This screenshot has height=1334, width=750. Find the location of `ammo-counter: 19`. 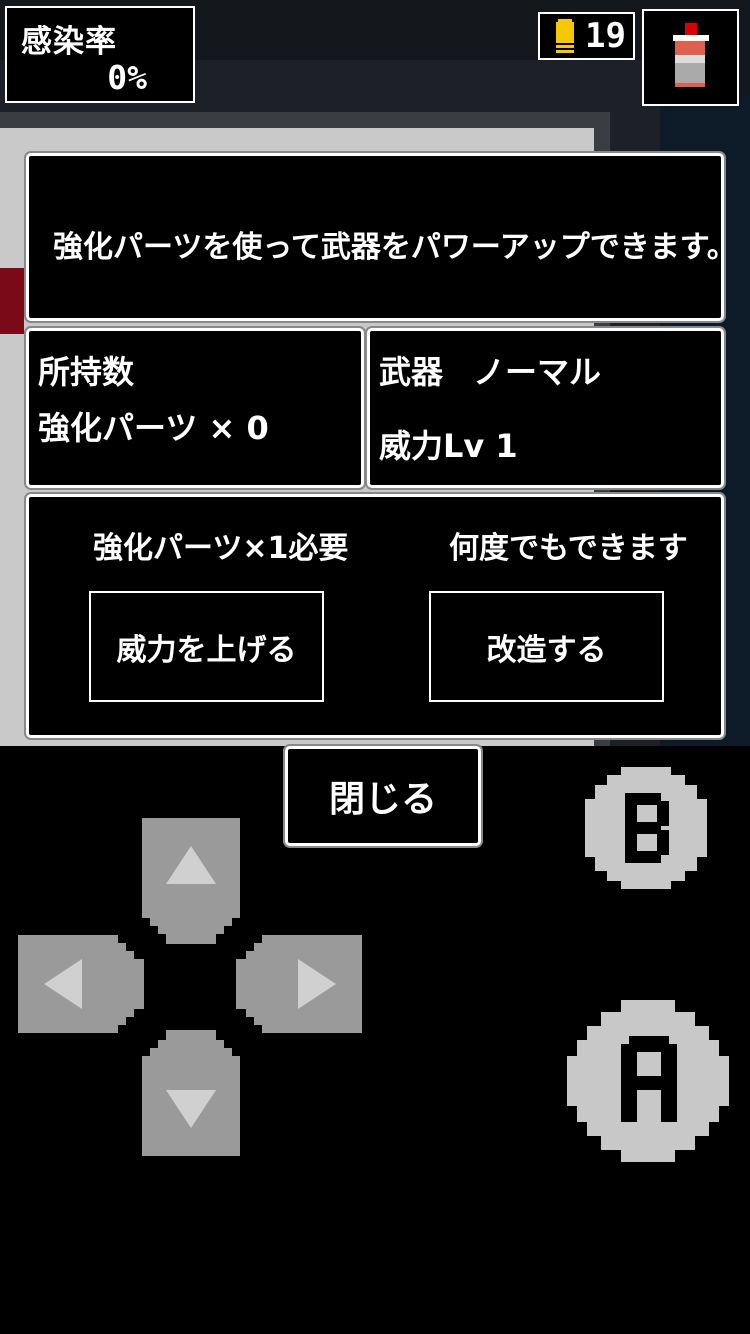

ammo-counter: 19 is located at coordinates (586, 36).